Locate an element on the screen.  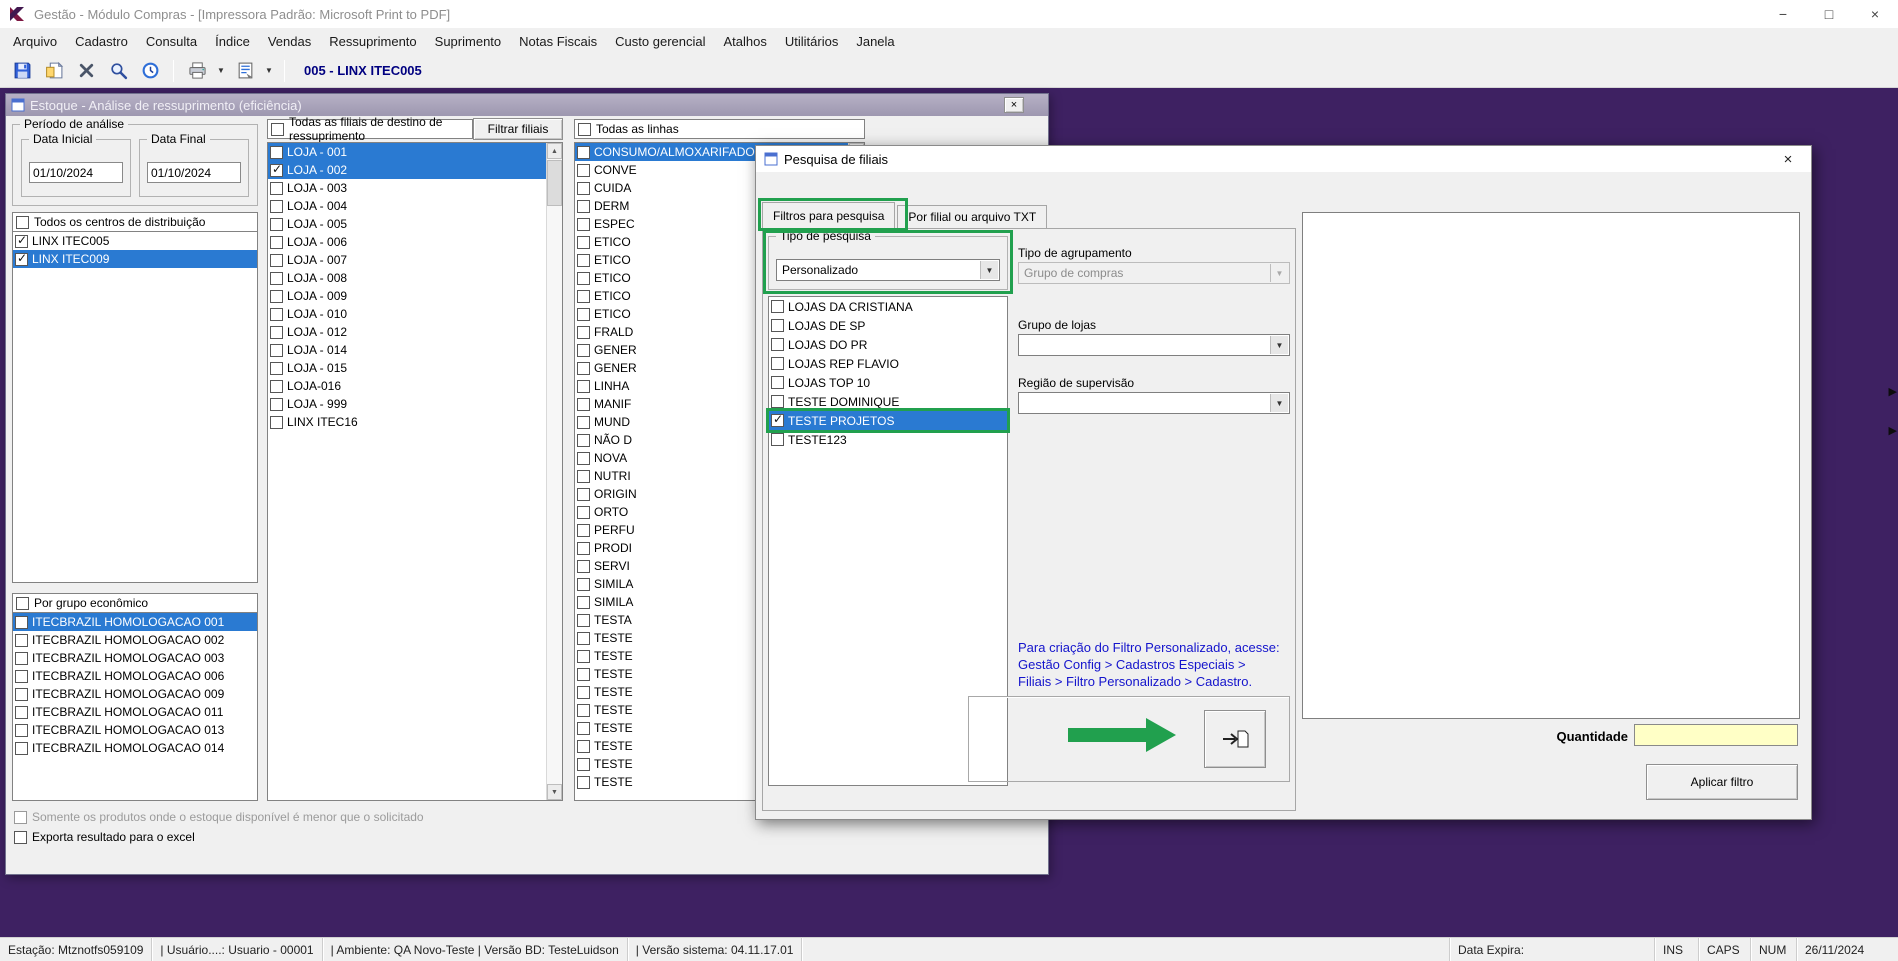
filial-list-item: LOJA-016 is located at coordinates (407, 386).